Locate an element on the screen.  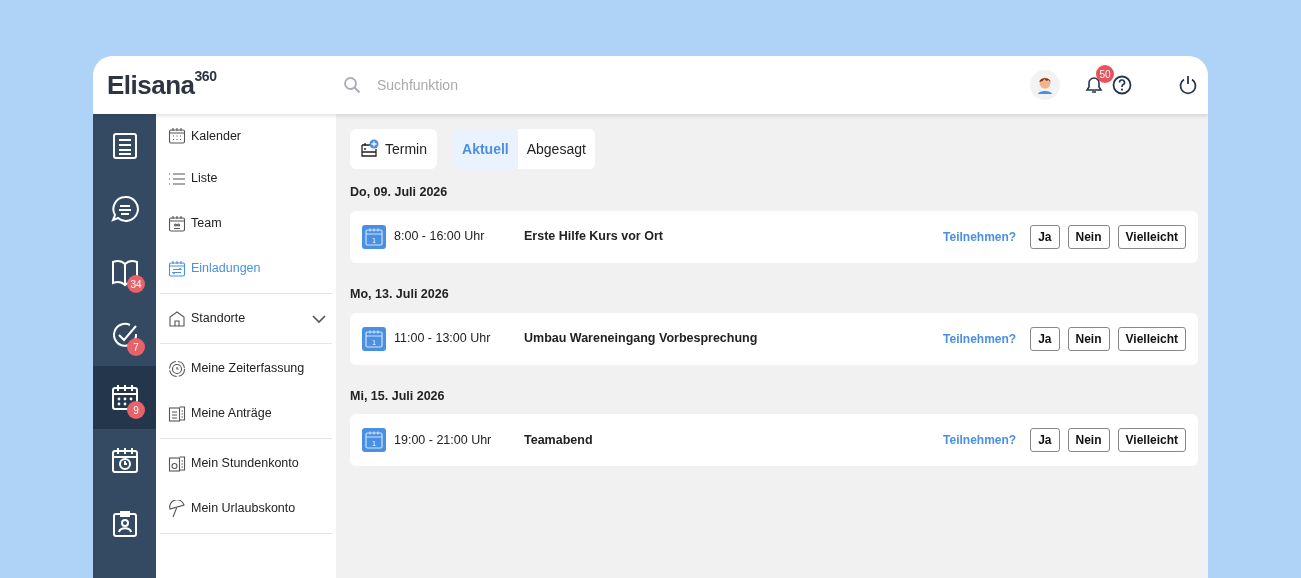
menu-item-label: Liste is located at coordinates (205, 179).